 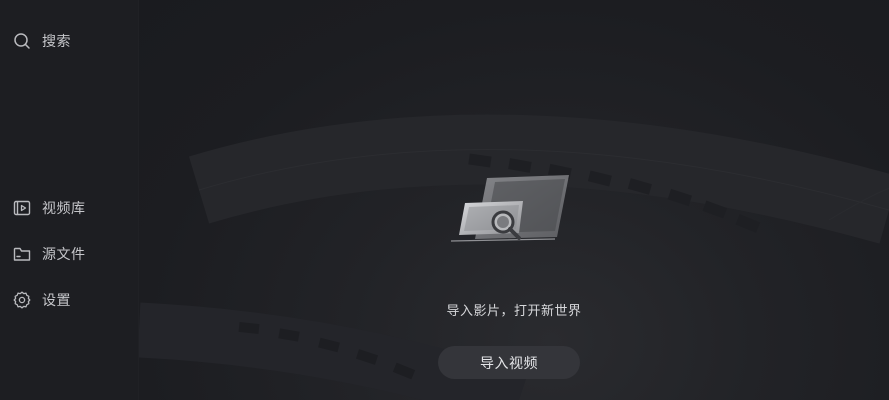 What do you see at coordinates (514, 311) in the screenshot?
I see `empty-state-message: 导入影片，打开新世界` at bounding box center [514, 311].